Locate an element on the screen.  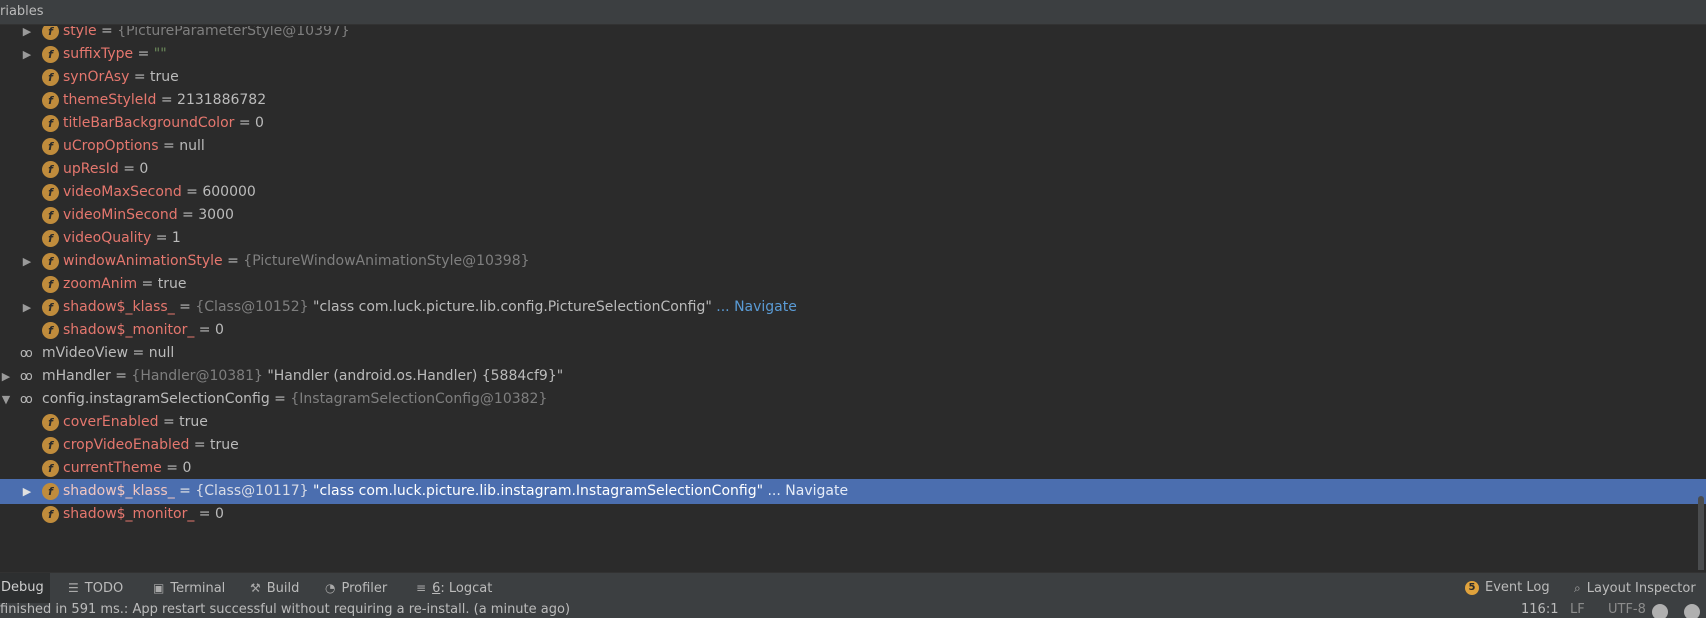
tree-row: f coverEnabled = true is located at coordinates (853, 422).